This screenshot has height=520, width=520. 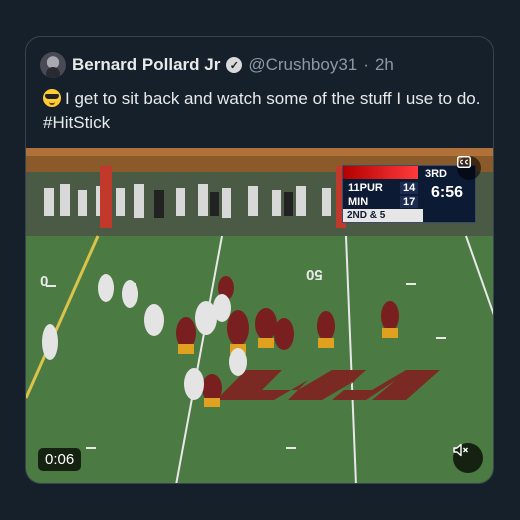 What do you see at coordinates (409, 202) in the screenshot?
I see `scorebug-score2: 17` at bounding box center [409, 202].